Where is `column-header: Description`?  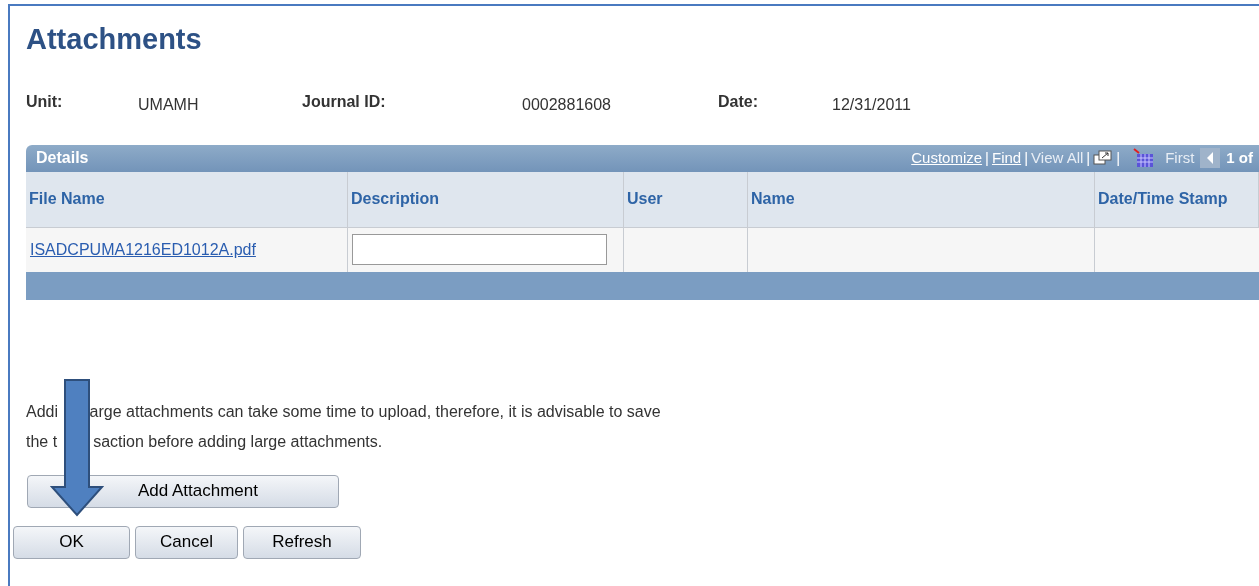
column-header: Description is located at coordinates (486, 199).